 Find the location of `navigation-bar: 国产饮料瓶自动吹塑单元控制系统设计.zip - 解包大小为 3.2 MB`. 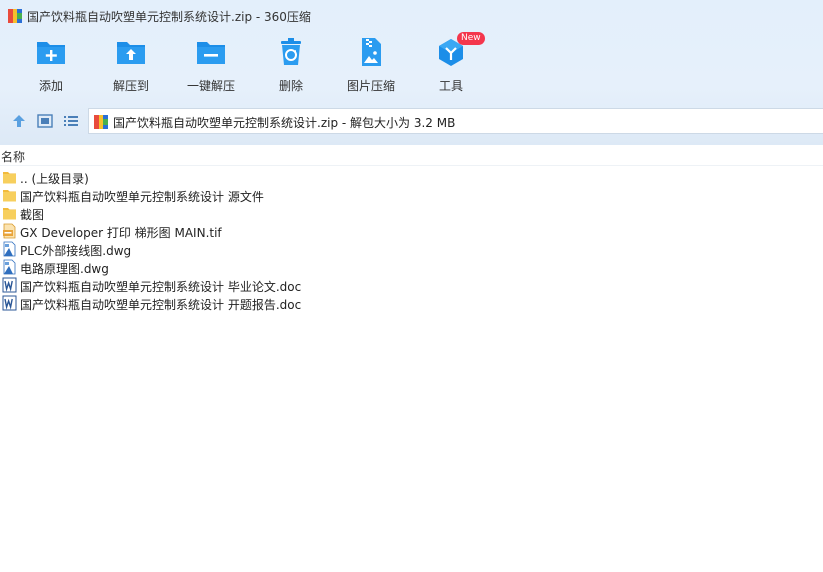

navigation-bar: 国产饮料瓶自动吹塑单元控制系统设计.zip - 解包大小为 3.2 MB is located at coordinates (411, 121).